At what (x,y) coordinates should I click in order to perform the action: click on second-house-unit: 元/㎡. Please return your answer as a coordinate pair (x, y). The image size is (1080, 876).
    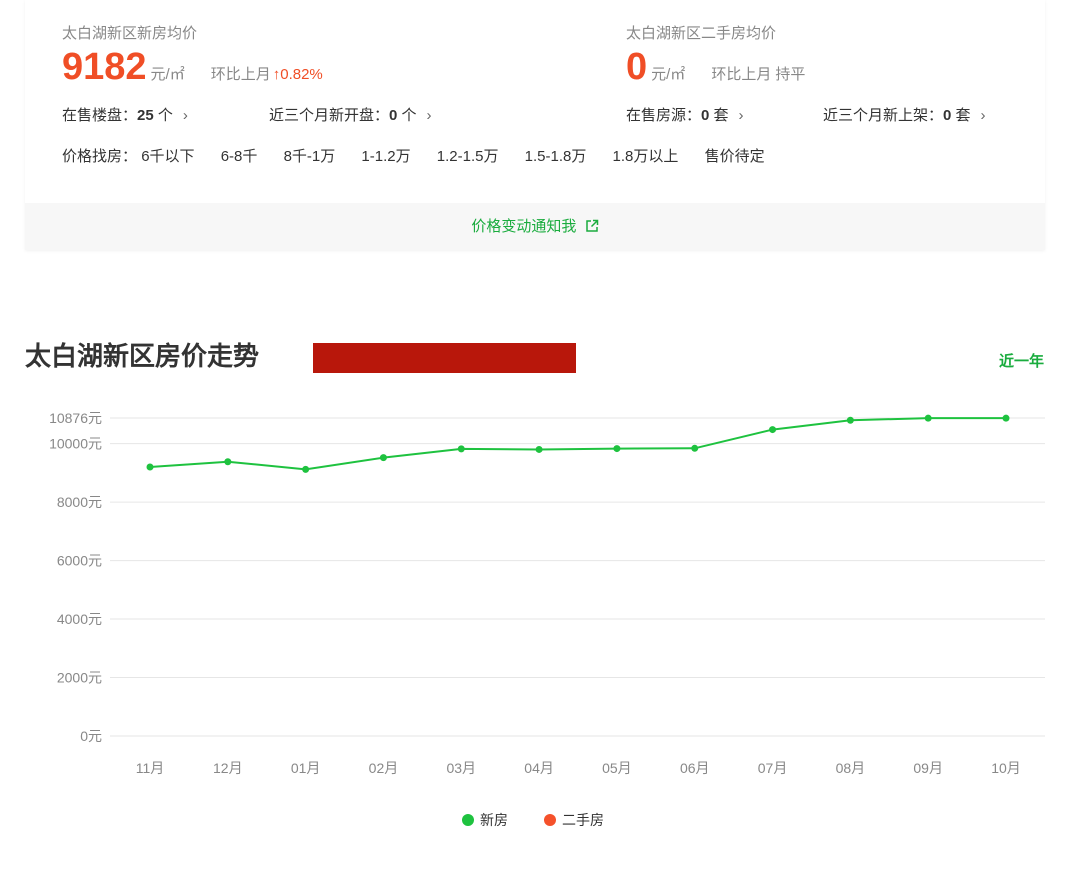
    Looking at the image, I should click on (668, 74).